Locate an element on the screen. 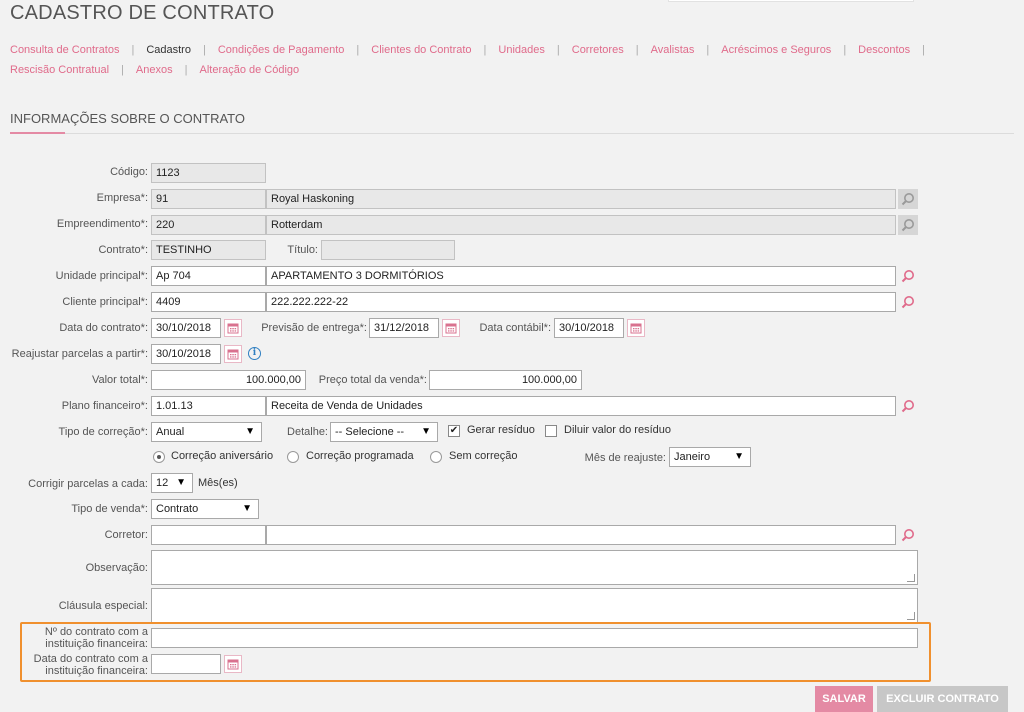 The image size is (1024, 712). valor-total-field: 100.000,00 is located at coordinates (228, 380).